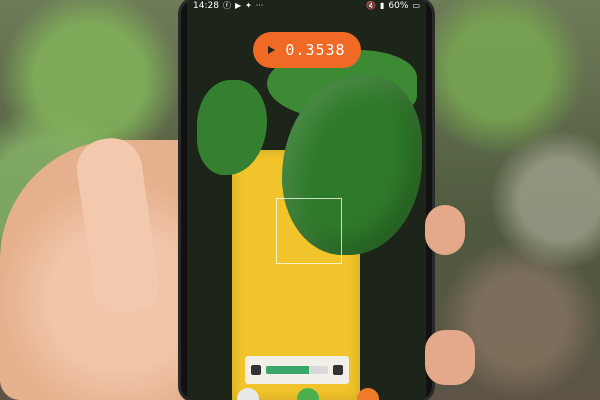  I want to click on play-icon, so click(272, 50).